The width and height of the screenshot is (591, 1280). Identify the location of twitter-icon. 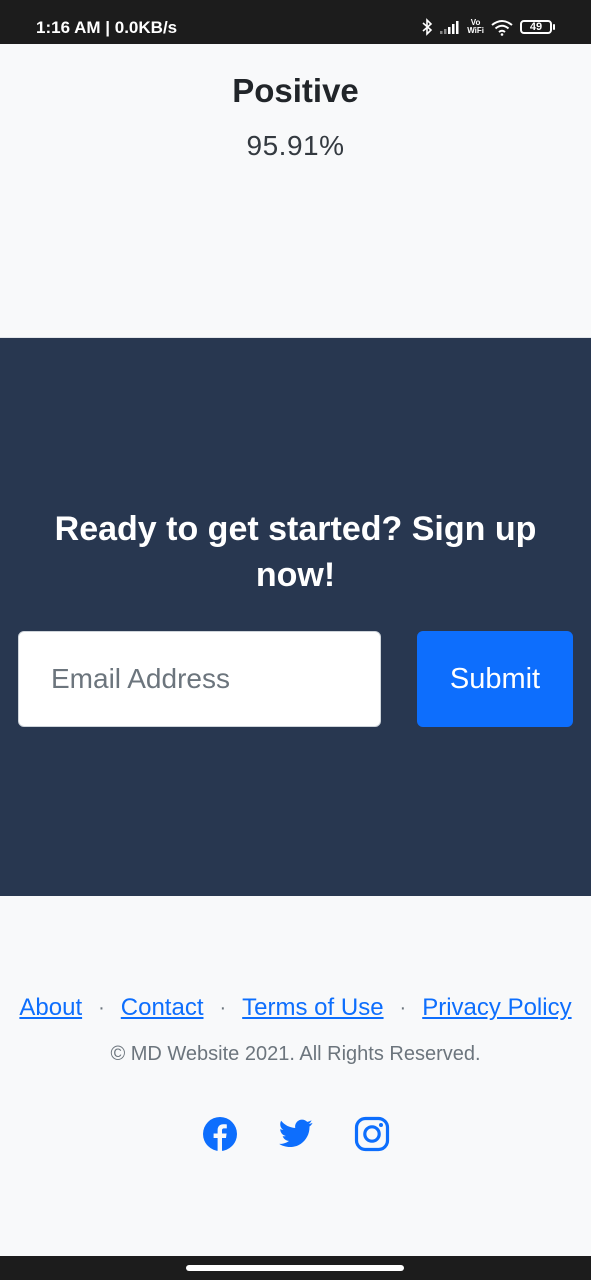
(296, 1134).